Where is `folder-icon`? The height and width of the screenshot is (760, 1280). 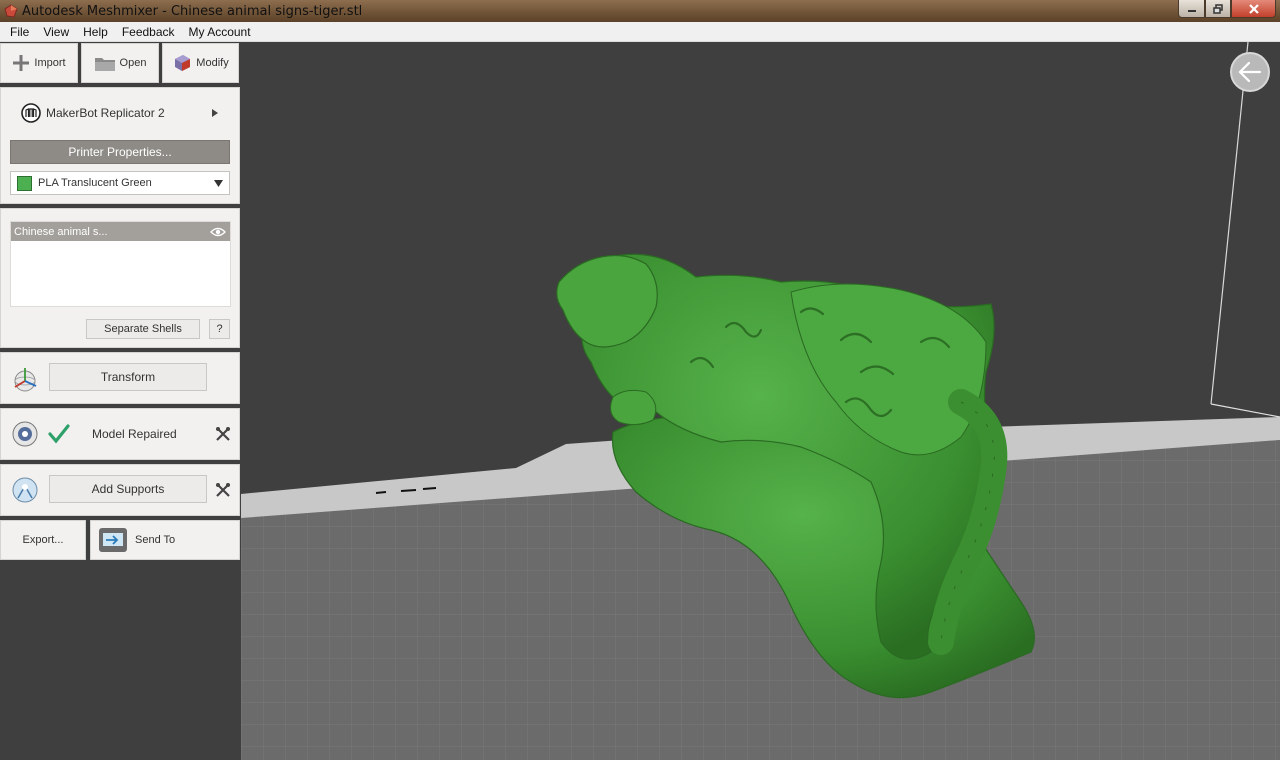 folder-icon is located at coordinates (104, 64).